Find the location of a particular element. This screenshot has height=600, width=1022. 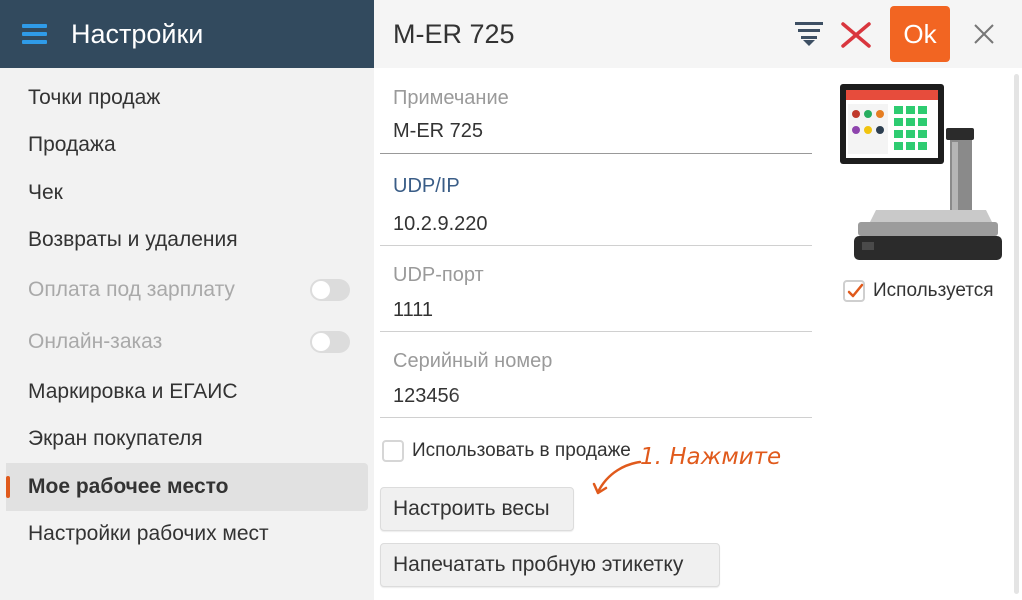

menu-item-workplace-settings: Настройки рабочих мест is located at coordinates (184, 535).